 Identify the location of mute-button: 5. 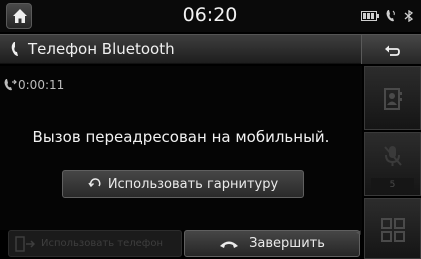
(392, 164).